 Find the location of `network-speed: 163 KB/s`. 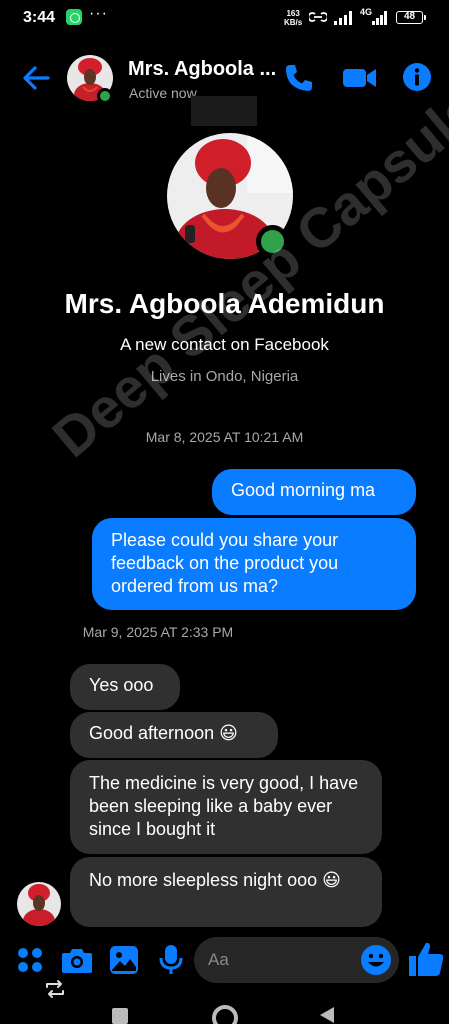

network-speed: 163 KB/s is located at coordinates (293, 18).